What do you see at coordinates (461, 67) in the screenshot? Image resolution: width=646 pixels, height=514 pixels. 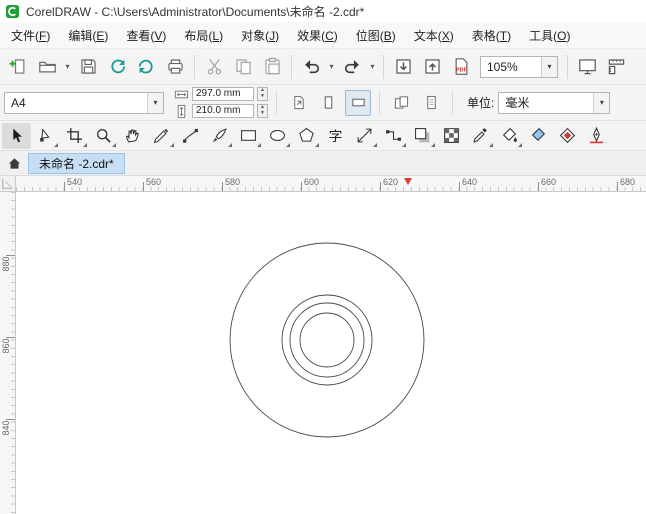 I see `publish-pdf-button: PDF` at bounding box center [461, 67].